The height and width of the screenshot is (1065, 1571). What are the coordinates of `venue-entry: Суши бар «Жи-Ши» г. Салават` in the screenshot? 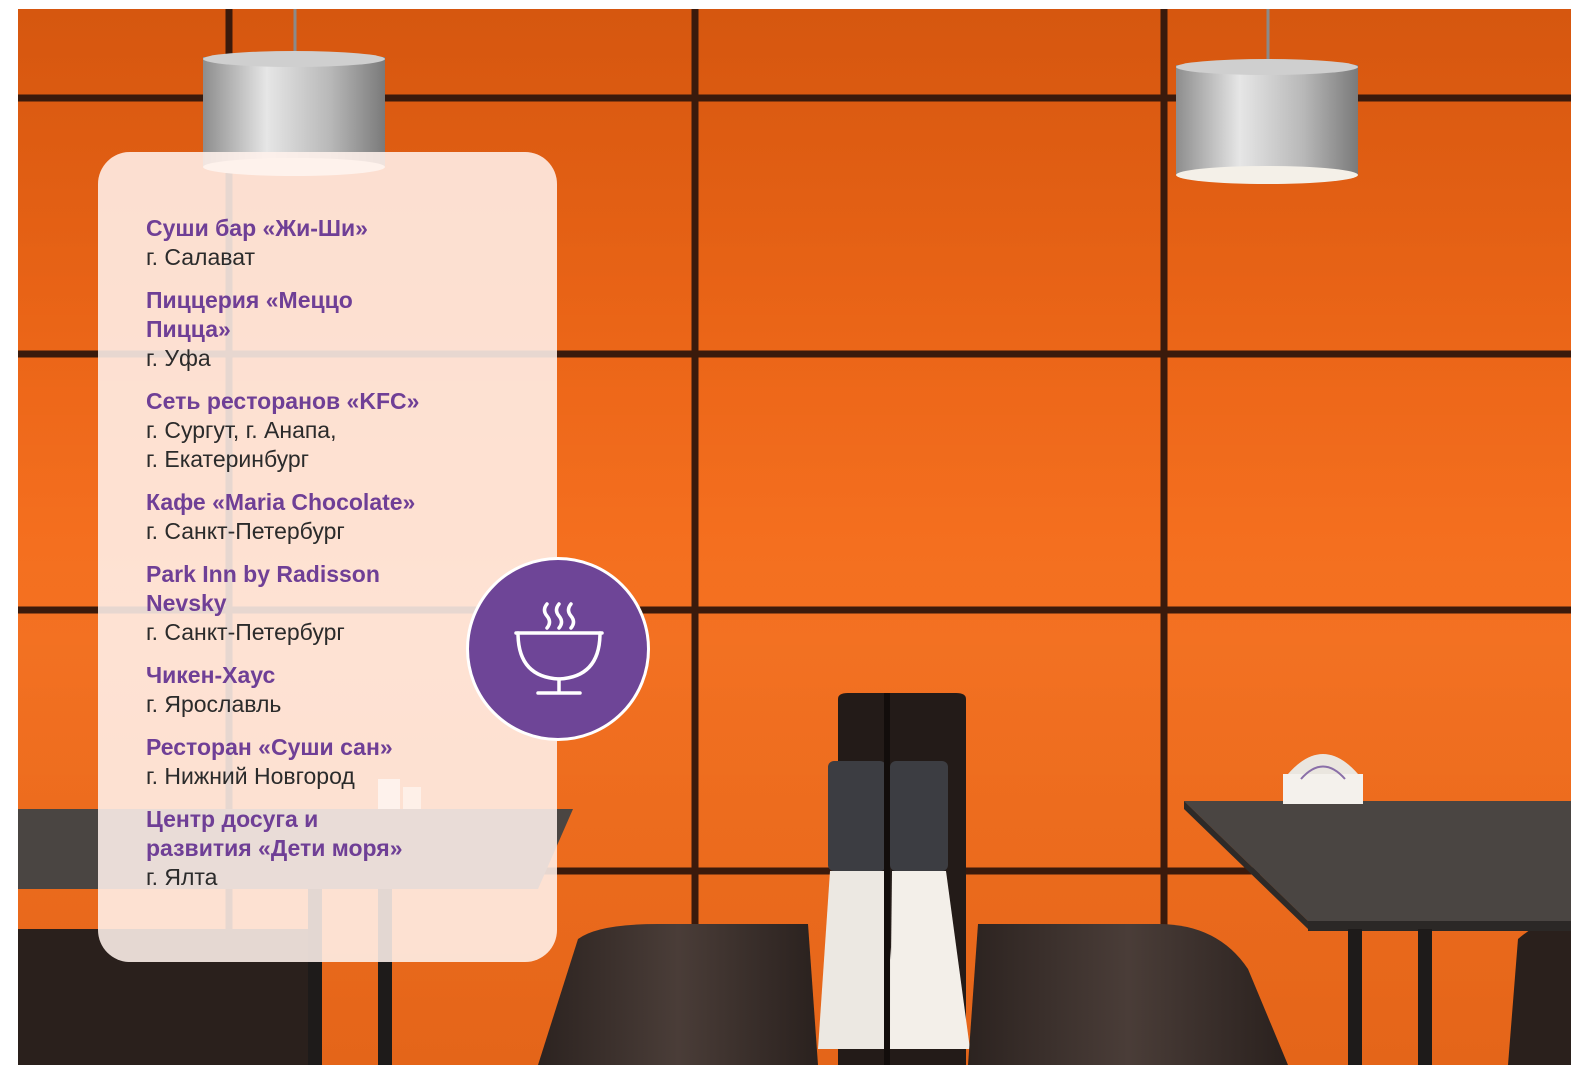 It's located at (331, 243).